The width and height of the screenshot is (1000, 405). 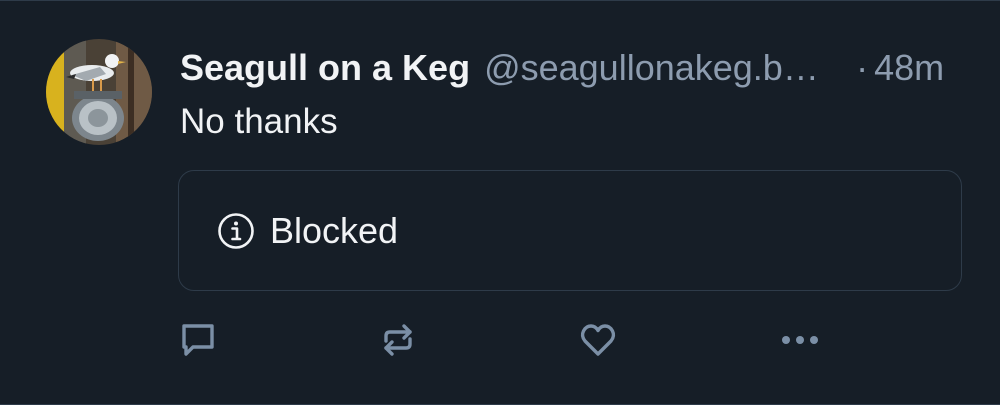 I want to click on post-timestamp: 48m, so click(x=909, y=68).